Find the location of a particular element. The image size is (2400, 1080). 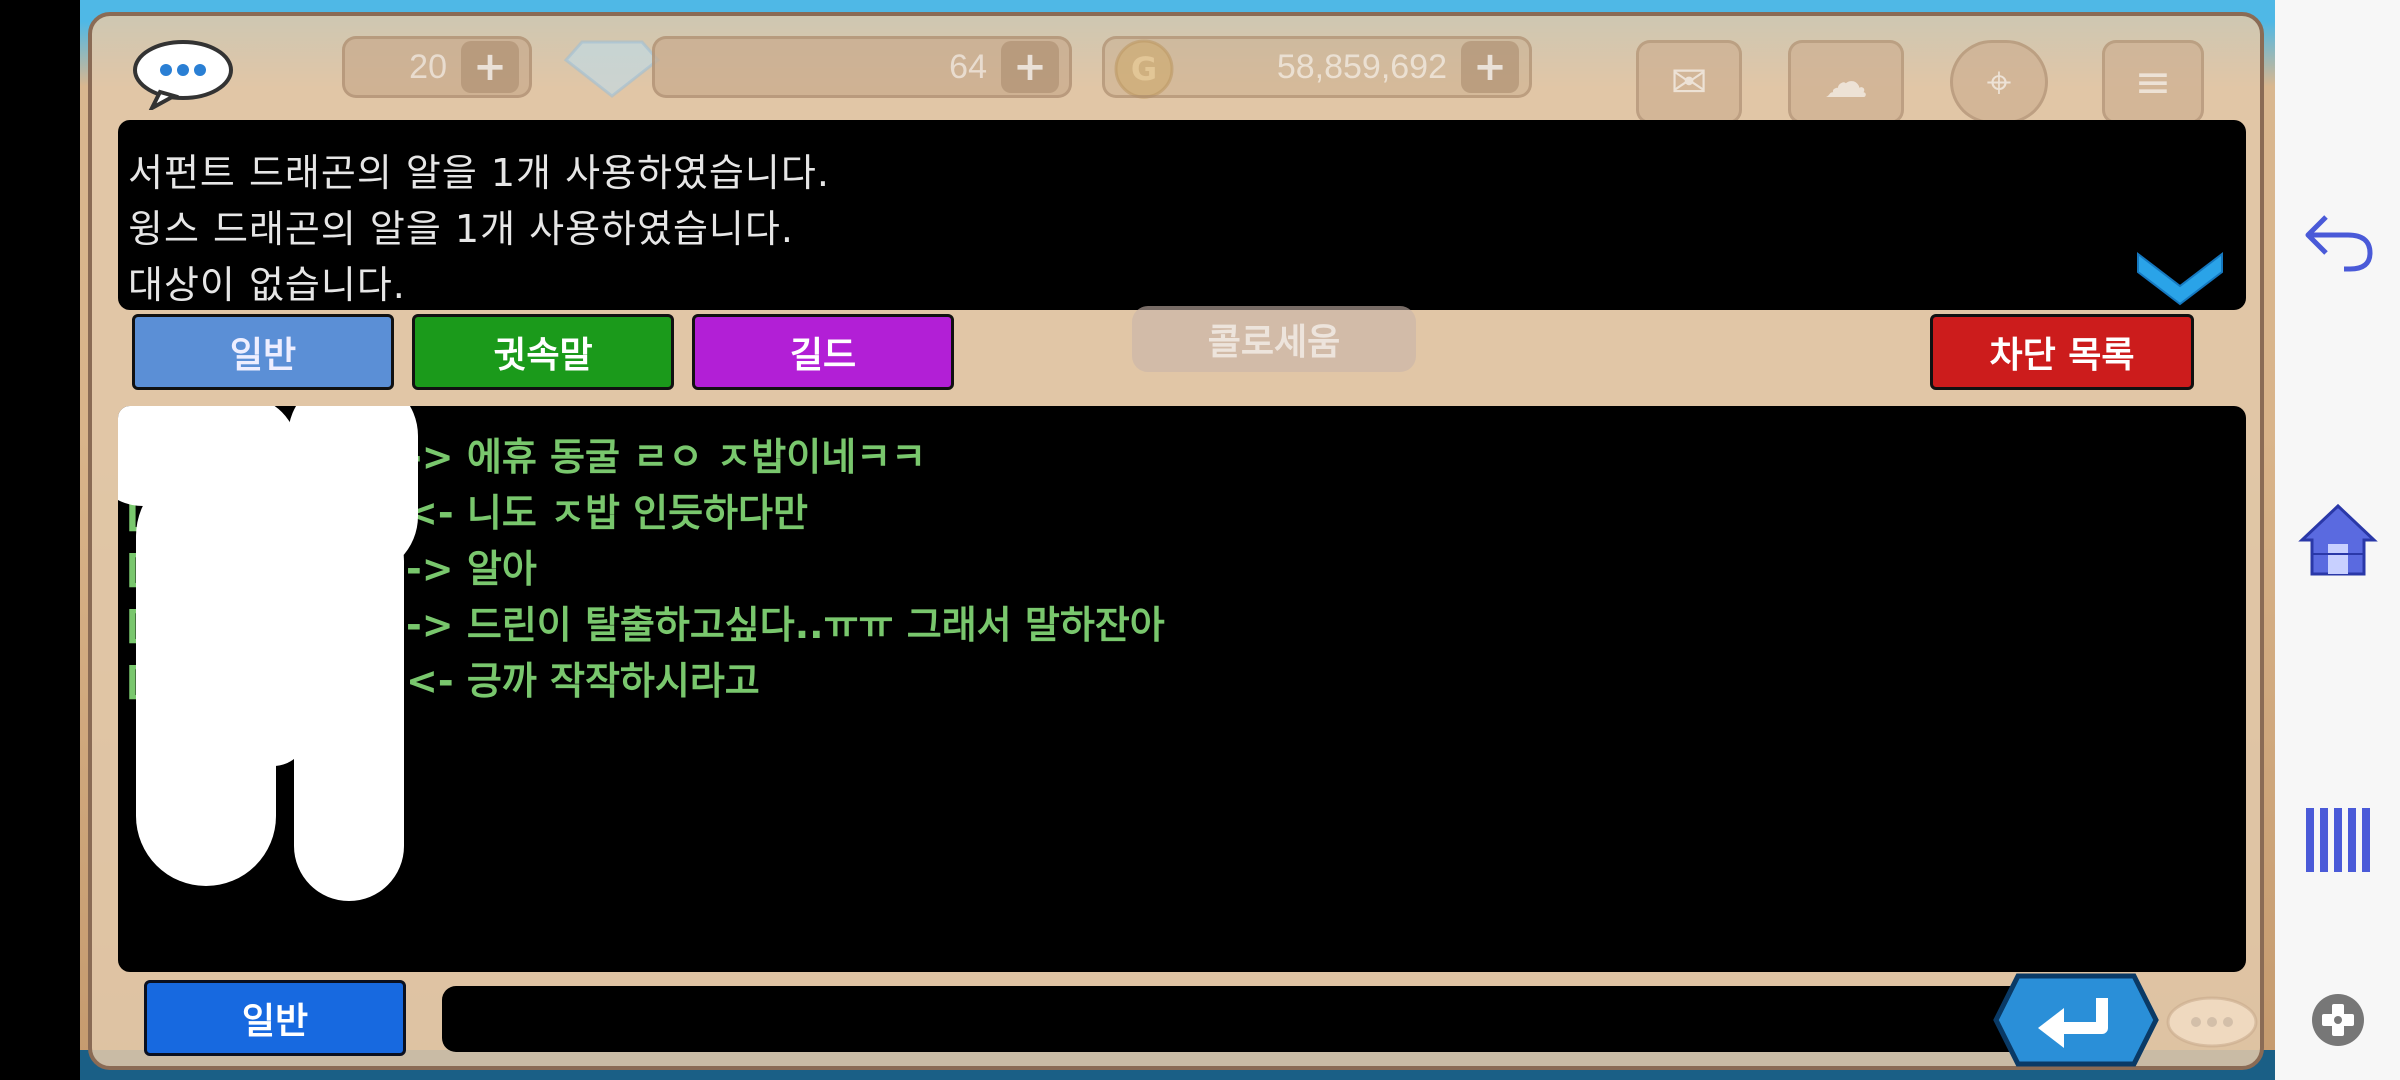

system-nav-bar is located at coordinates (2337, 540).